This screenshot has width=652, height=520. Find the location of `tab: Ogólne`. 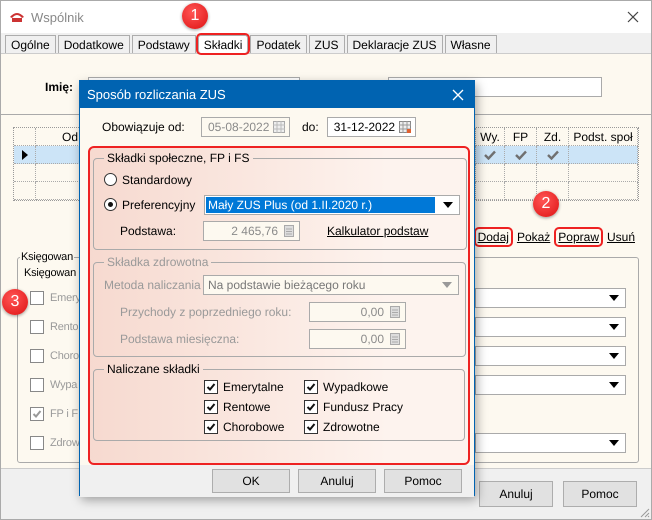

tab: Ogólne is located at coordinates (30, 44).